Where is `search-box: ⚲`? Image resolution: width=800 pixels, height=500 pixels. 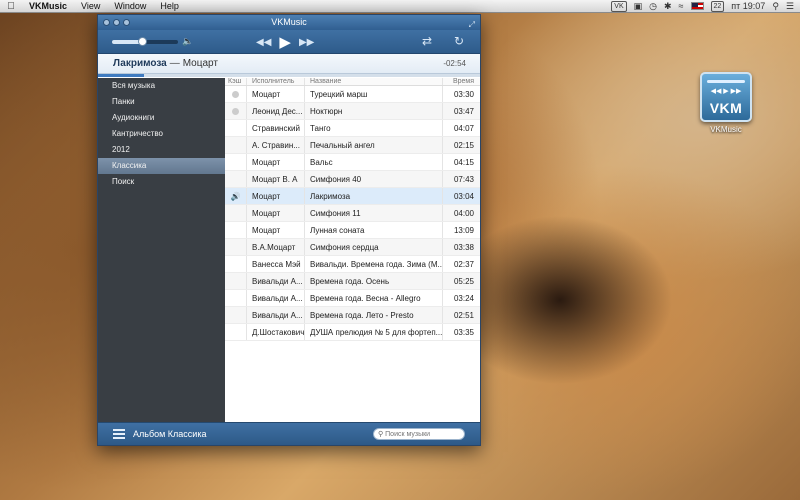
search-box: ⚲ is located at coordinates (419, 434).